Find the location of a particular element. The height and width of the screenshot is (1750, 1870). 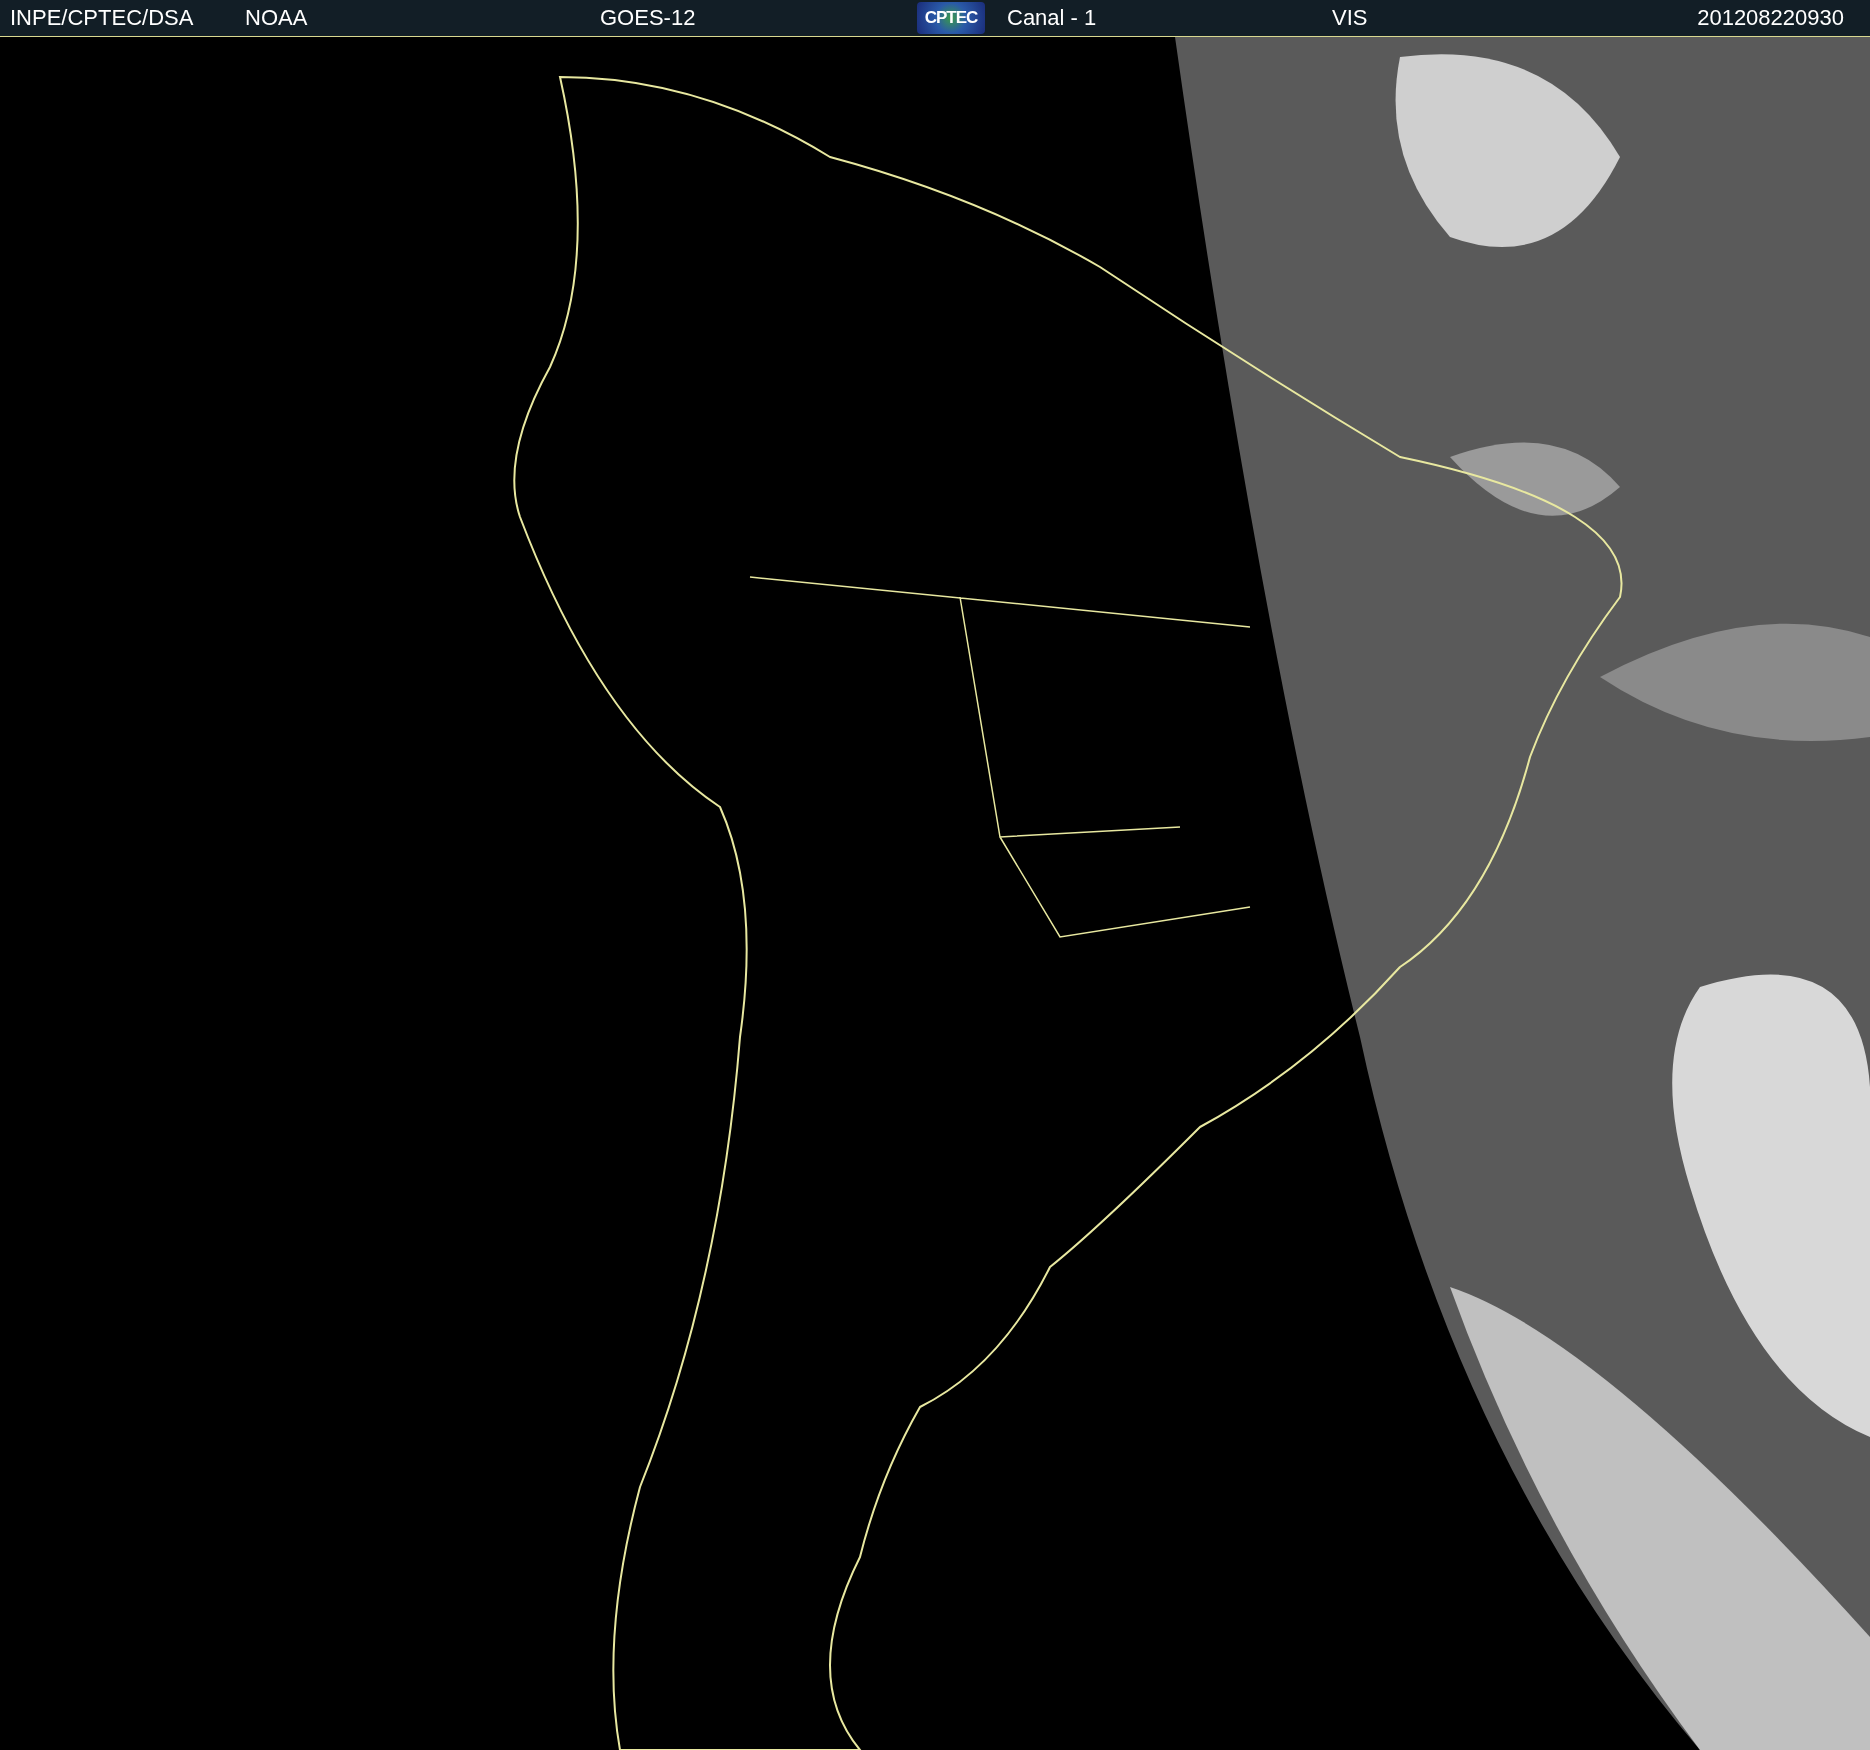

header-label: 201208220930 is located at coordinates (1770, 18).